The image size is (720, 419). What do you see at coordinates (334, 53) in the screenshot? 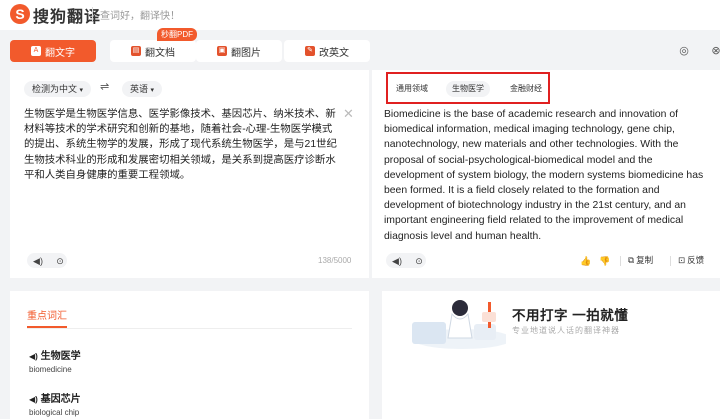
I see `tab-label: 改英文` at bounding box center [334, 53].